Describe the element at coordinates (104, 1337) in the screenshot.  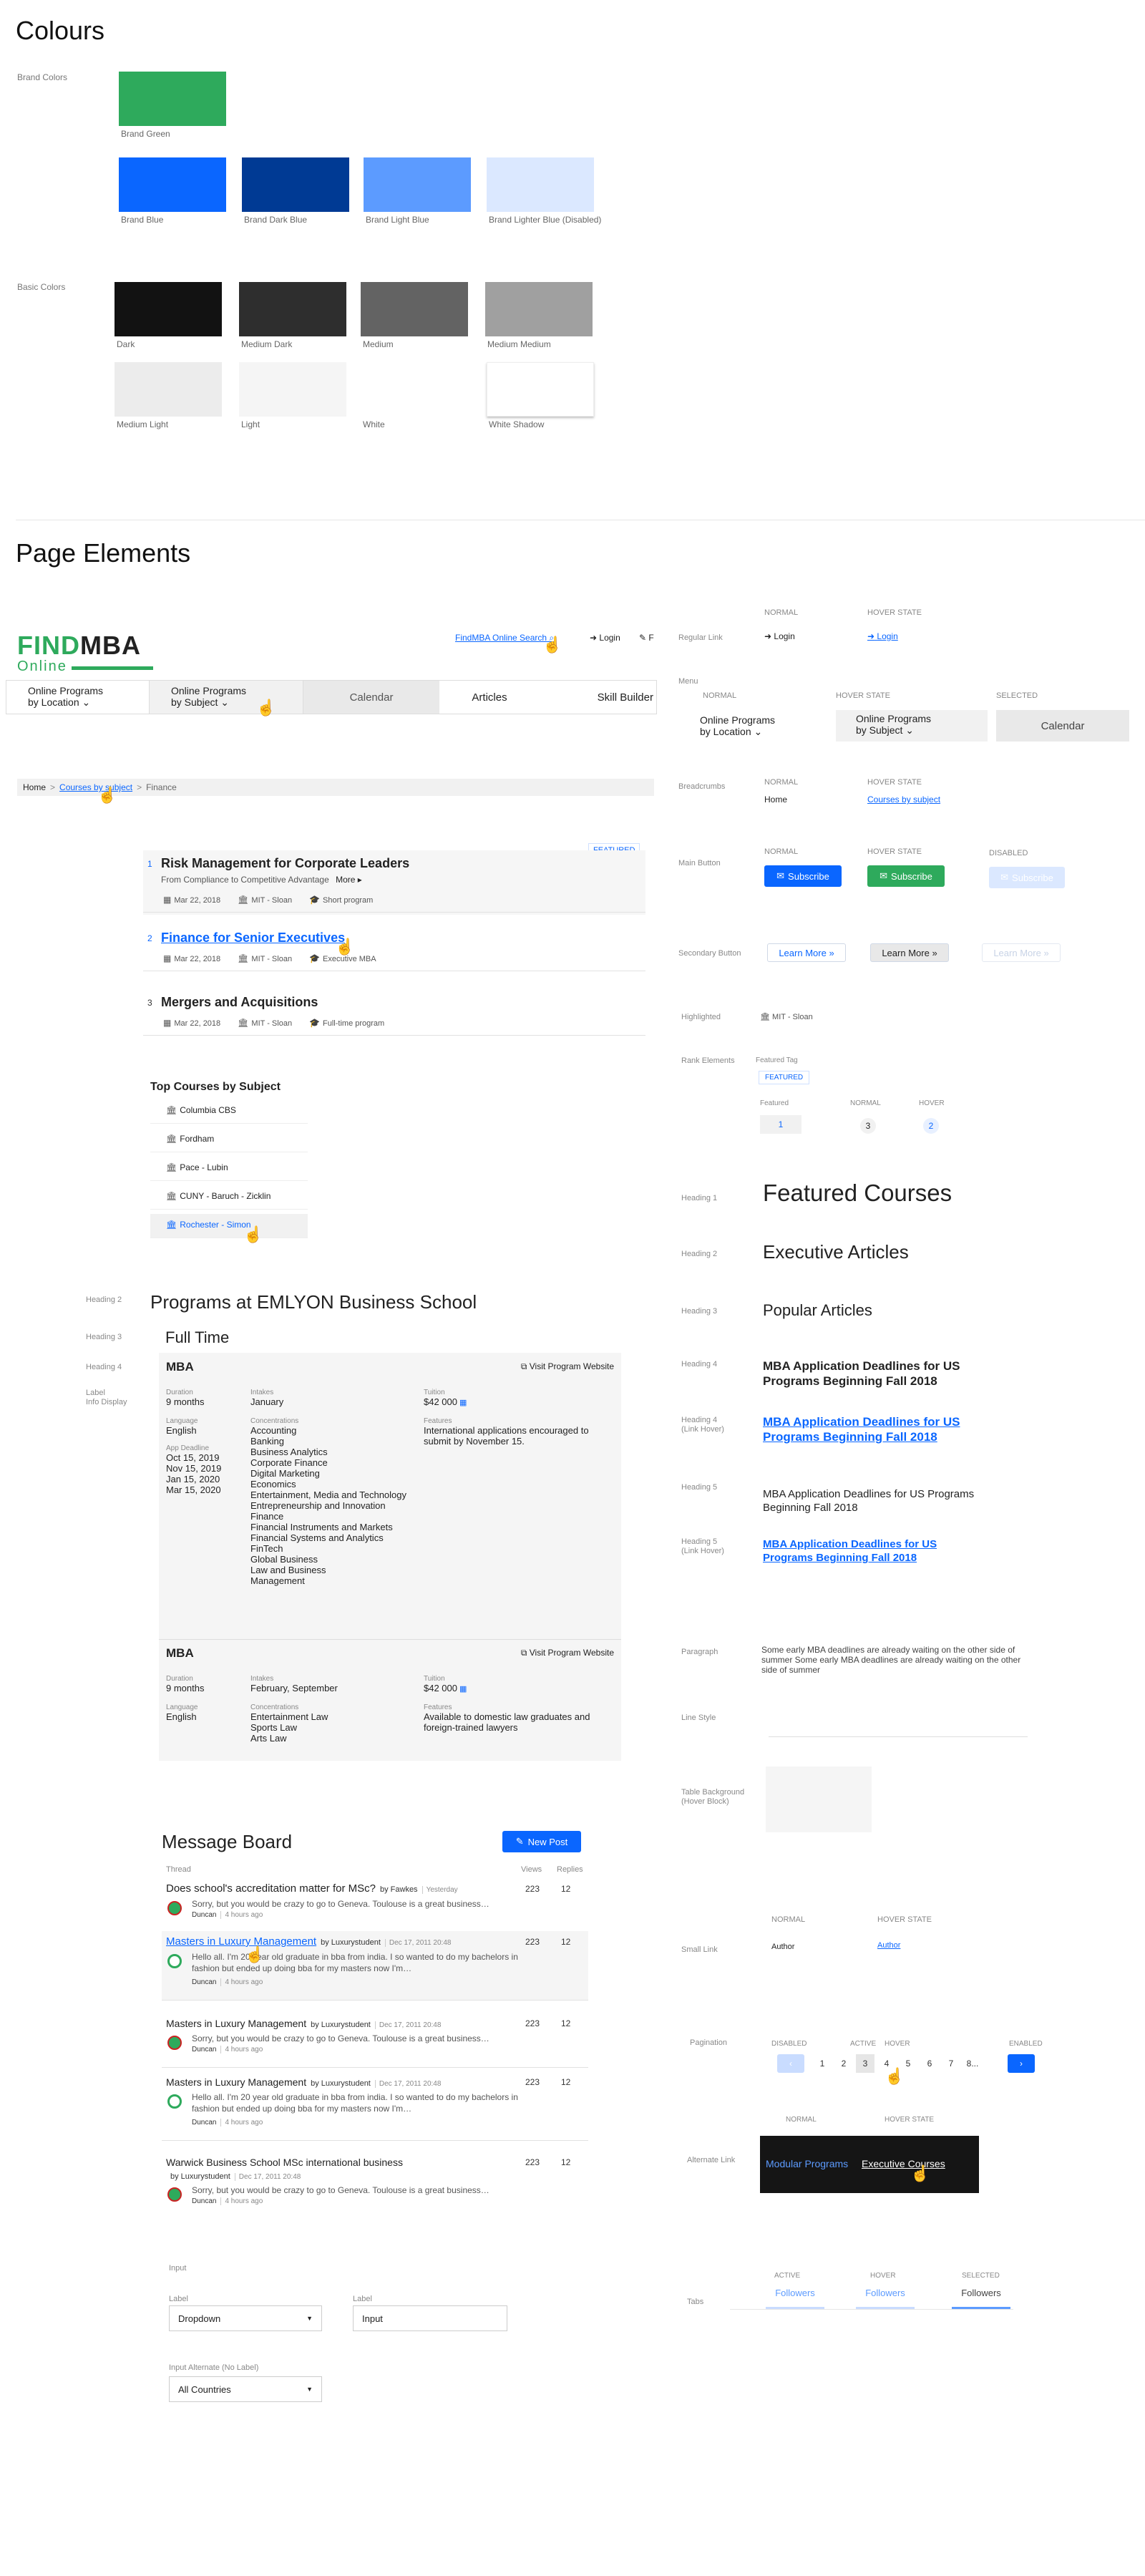
I see `heading-3-label: Heading 3` at that location.